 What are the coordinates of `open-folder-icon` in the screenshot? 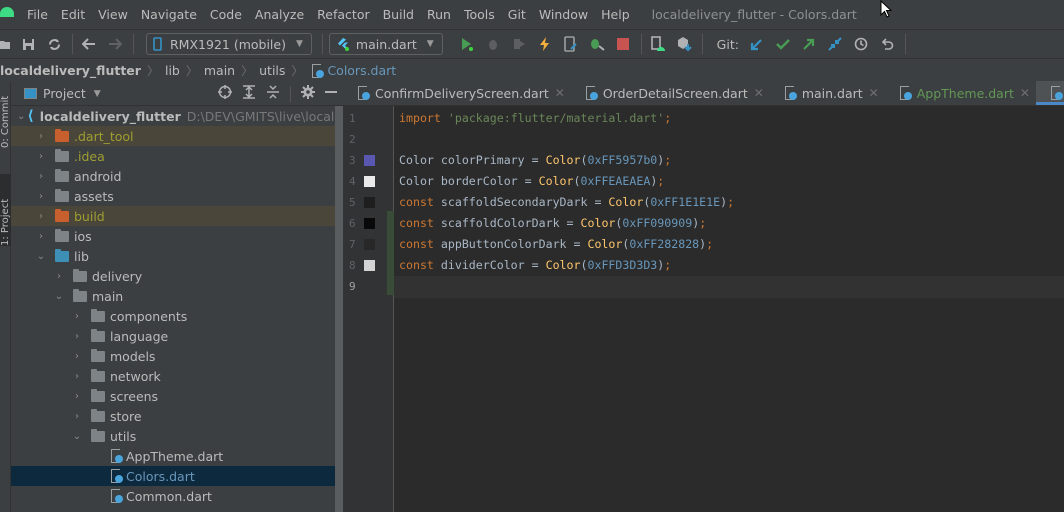 It's located at (5, 44).